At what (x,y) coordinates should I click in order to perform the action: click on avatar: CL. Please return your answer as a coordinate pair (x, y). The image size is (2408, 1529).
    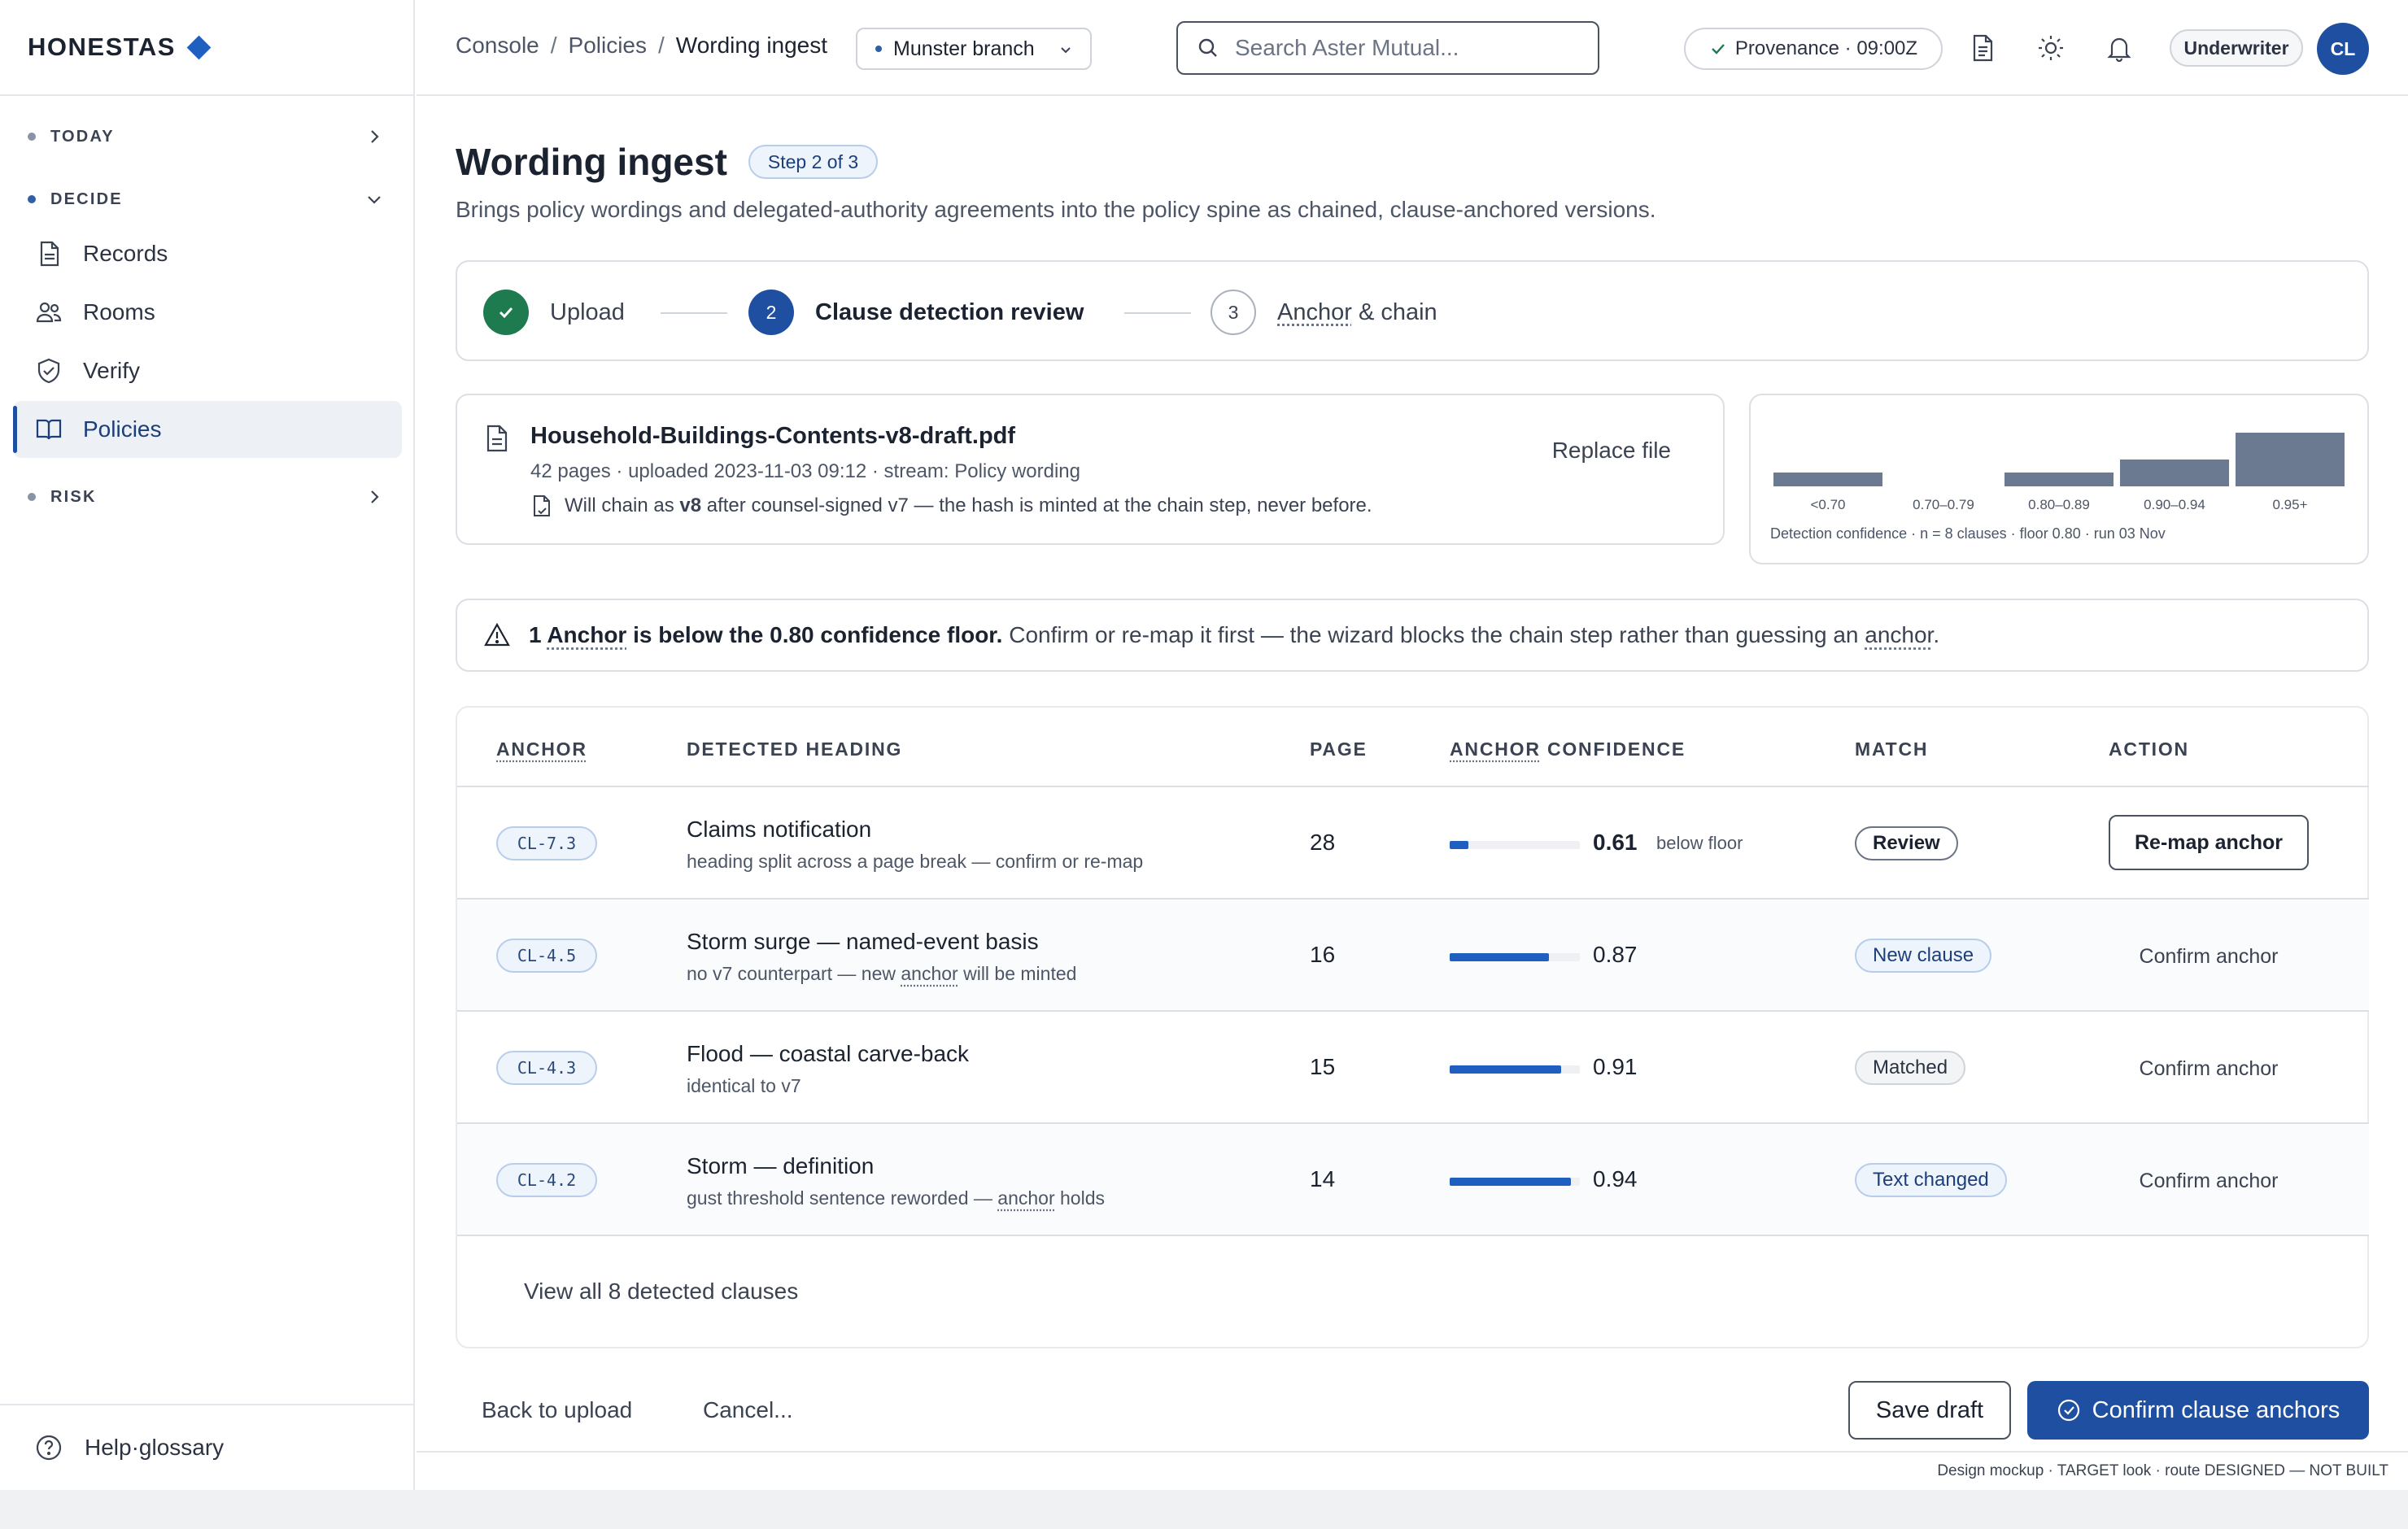
    Looking at the image, I should click on (2343, 49).